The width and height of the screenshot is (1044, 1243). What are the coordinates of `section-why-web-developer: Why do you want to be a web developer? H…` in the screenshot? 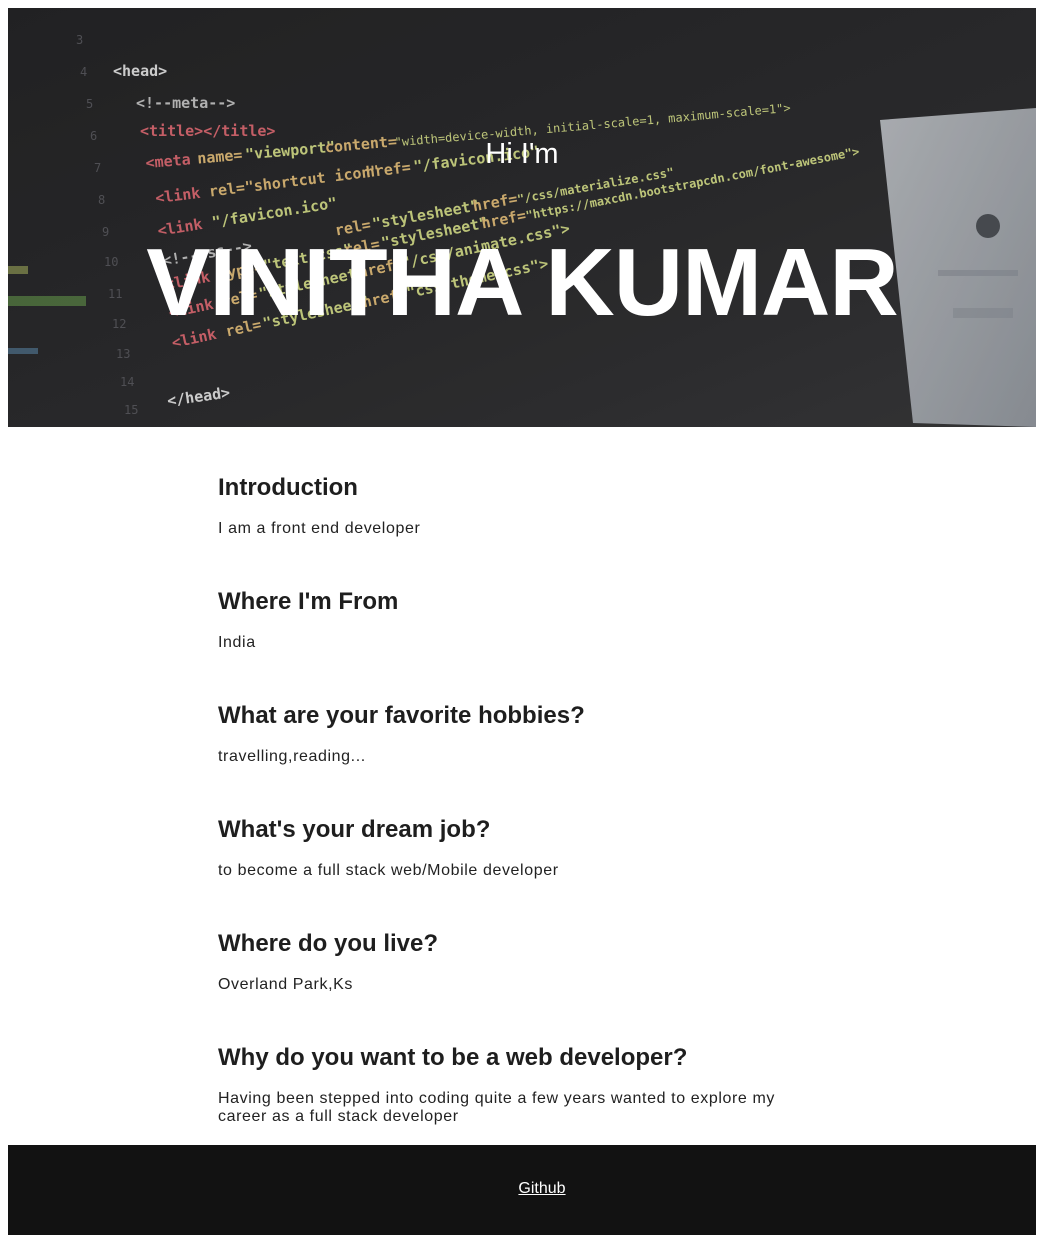 It's located at (518, 1083).